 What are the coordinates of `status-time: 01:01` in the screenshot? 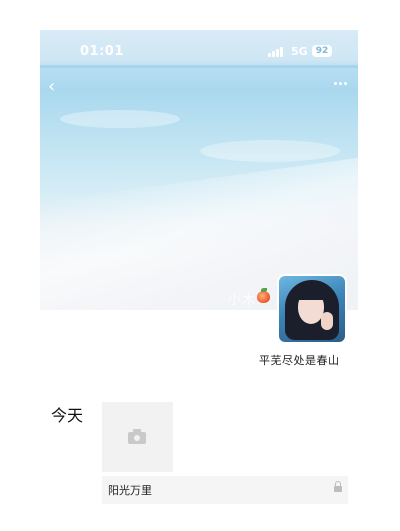 It's located at (102, 51).